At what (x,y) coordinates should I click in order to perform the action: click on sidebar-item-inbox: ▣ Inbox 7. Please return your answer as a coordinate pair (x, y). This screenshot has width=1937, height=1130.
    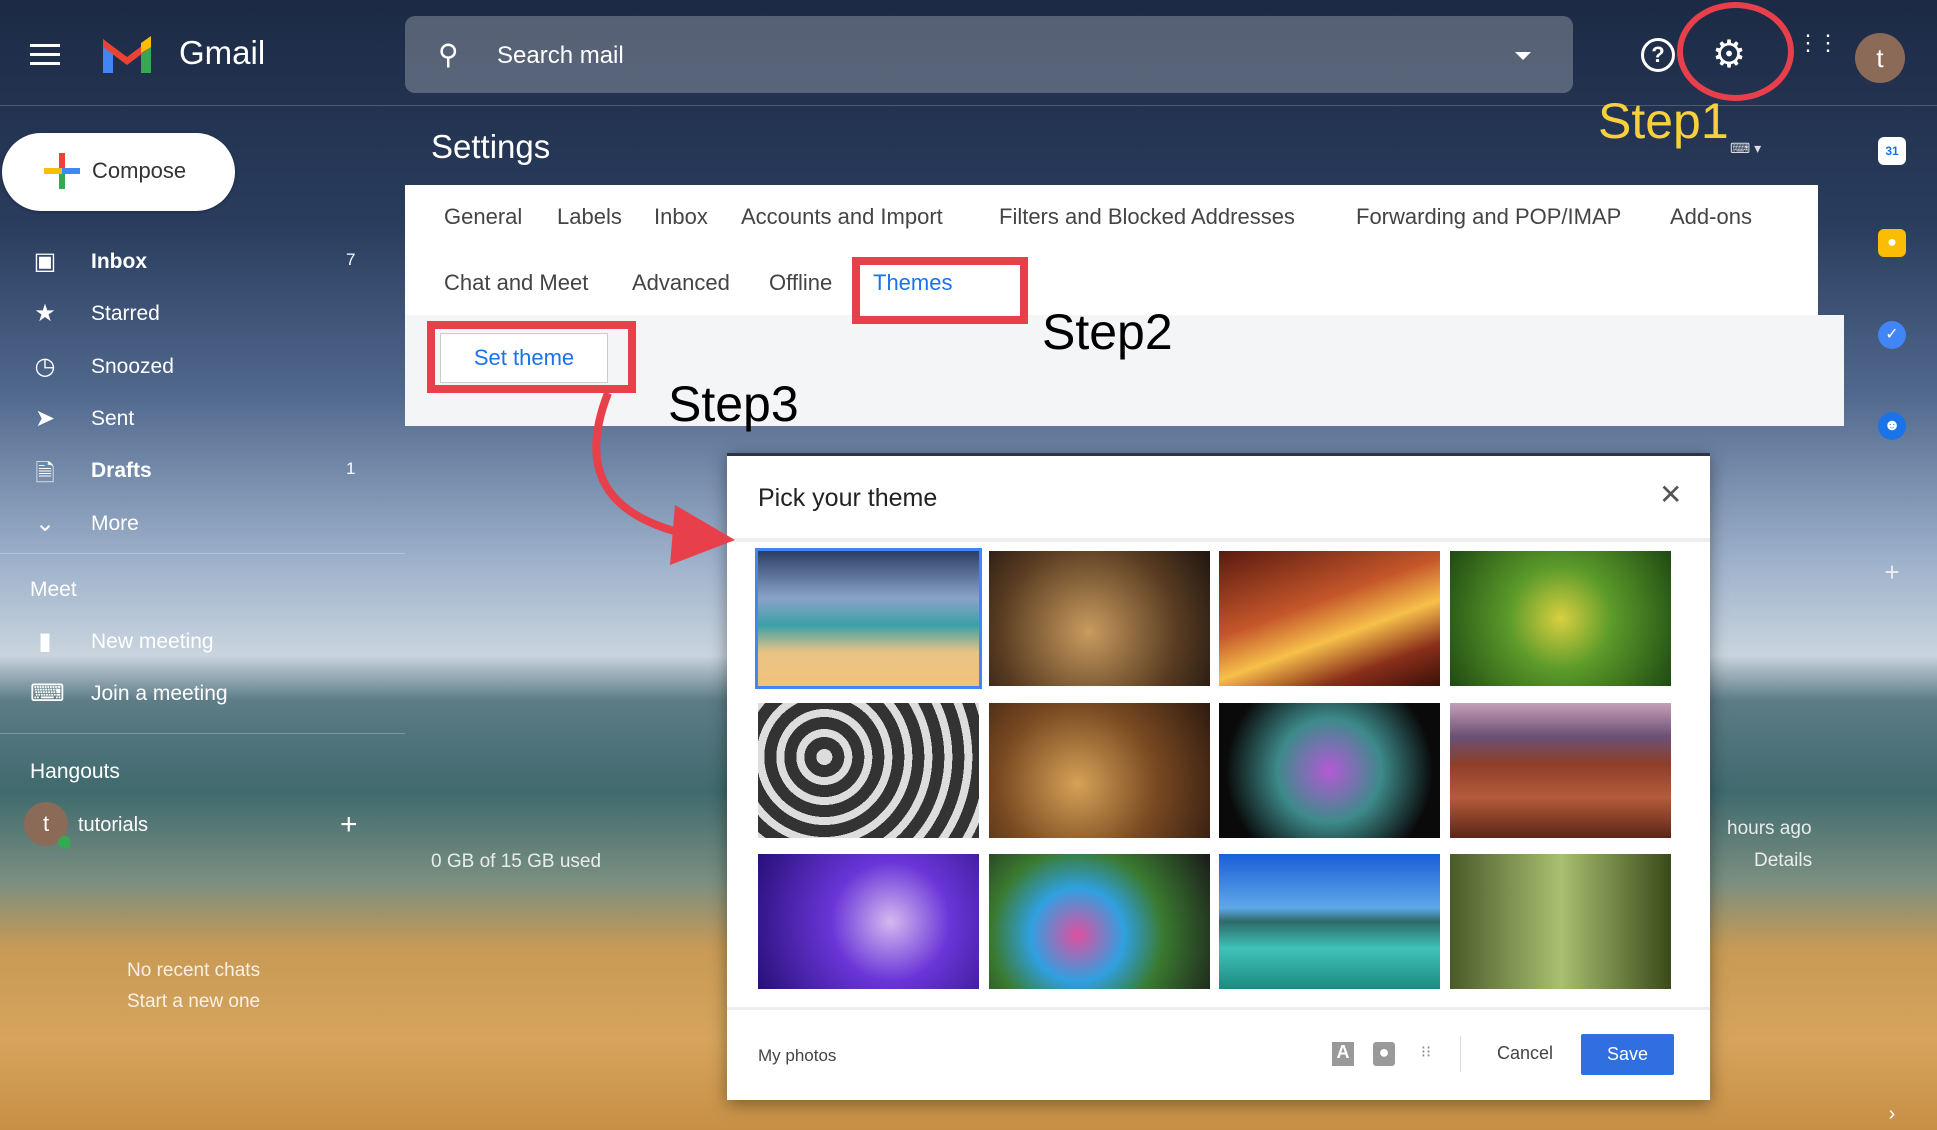
    Looking at the image, I should click on (190, 262).